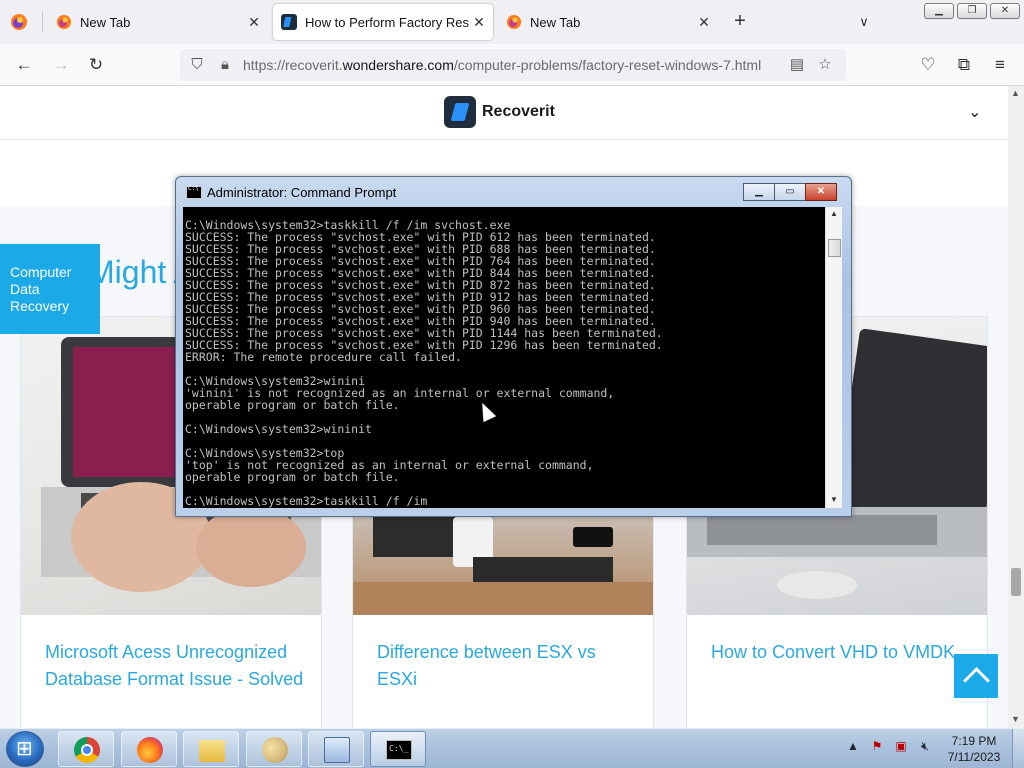 The image size is (1024, 768). I want to click on control-panel-icon, so click(337, 750).